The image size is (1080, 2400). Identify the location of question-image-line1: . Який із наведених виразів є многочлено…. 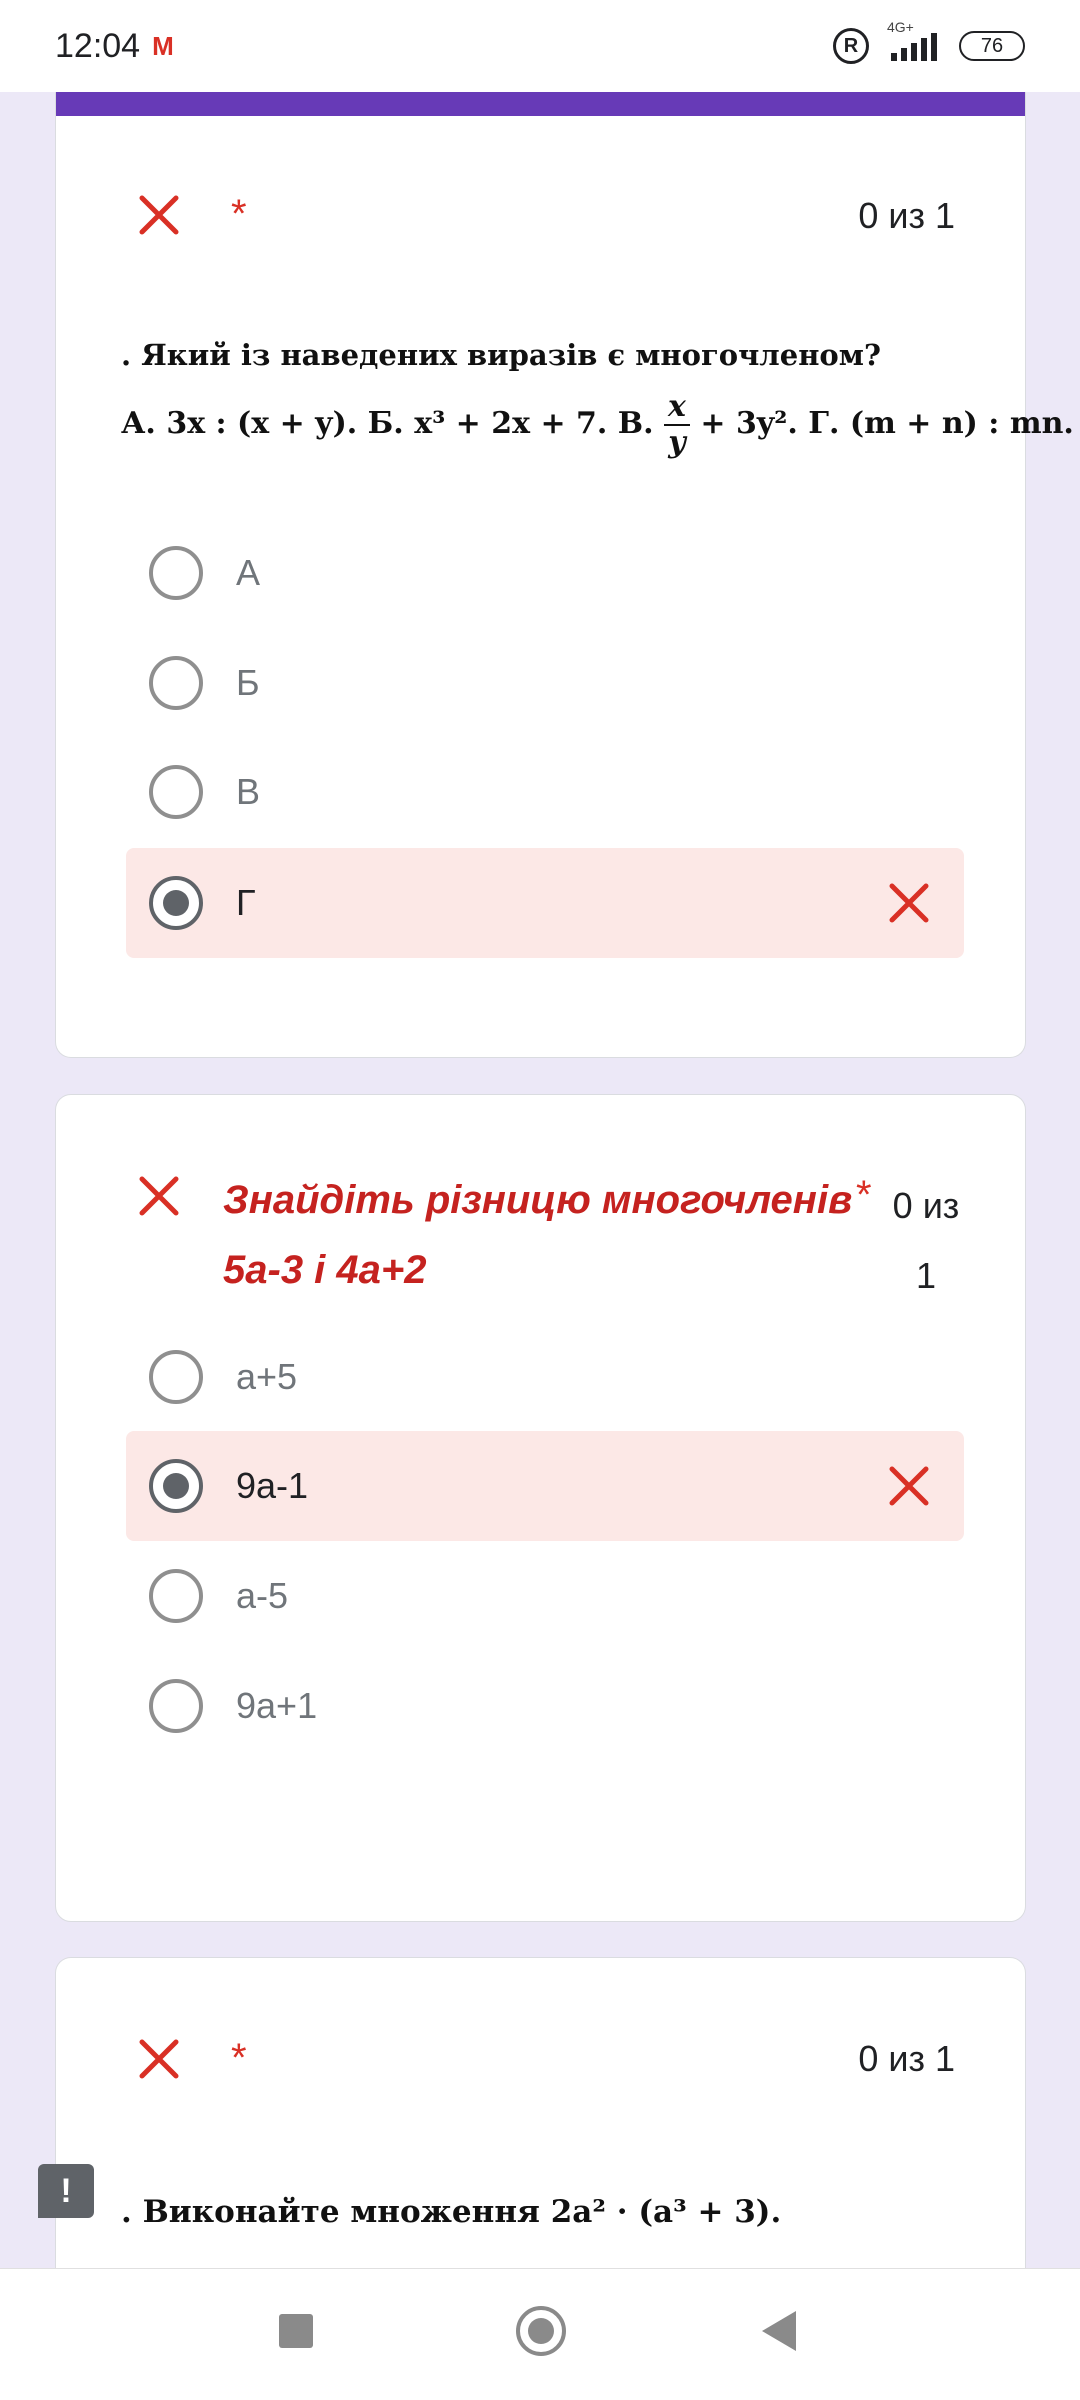
(501, 355).